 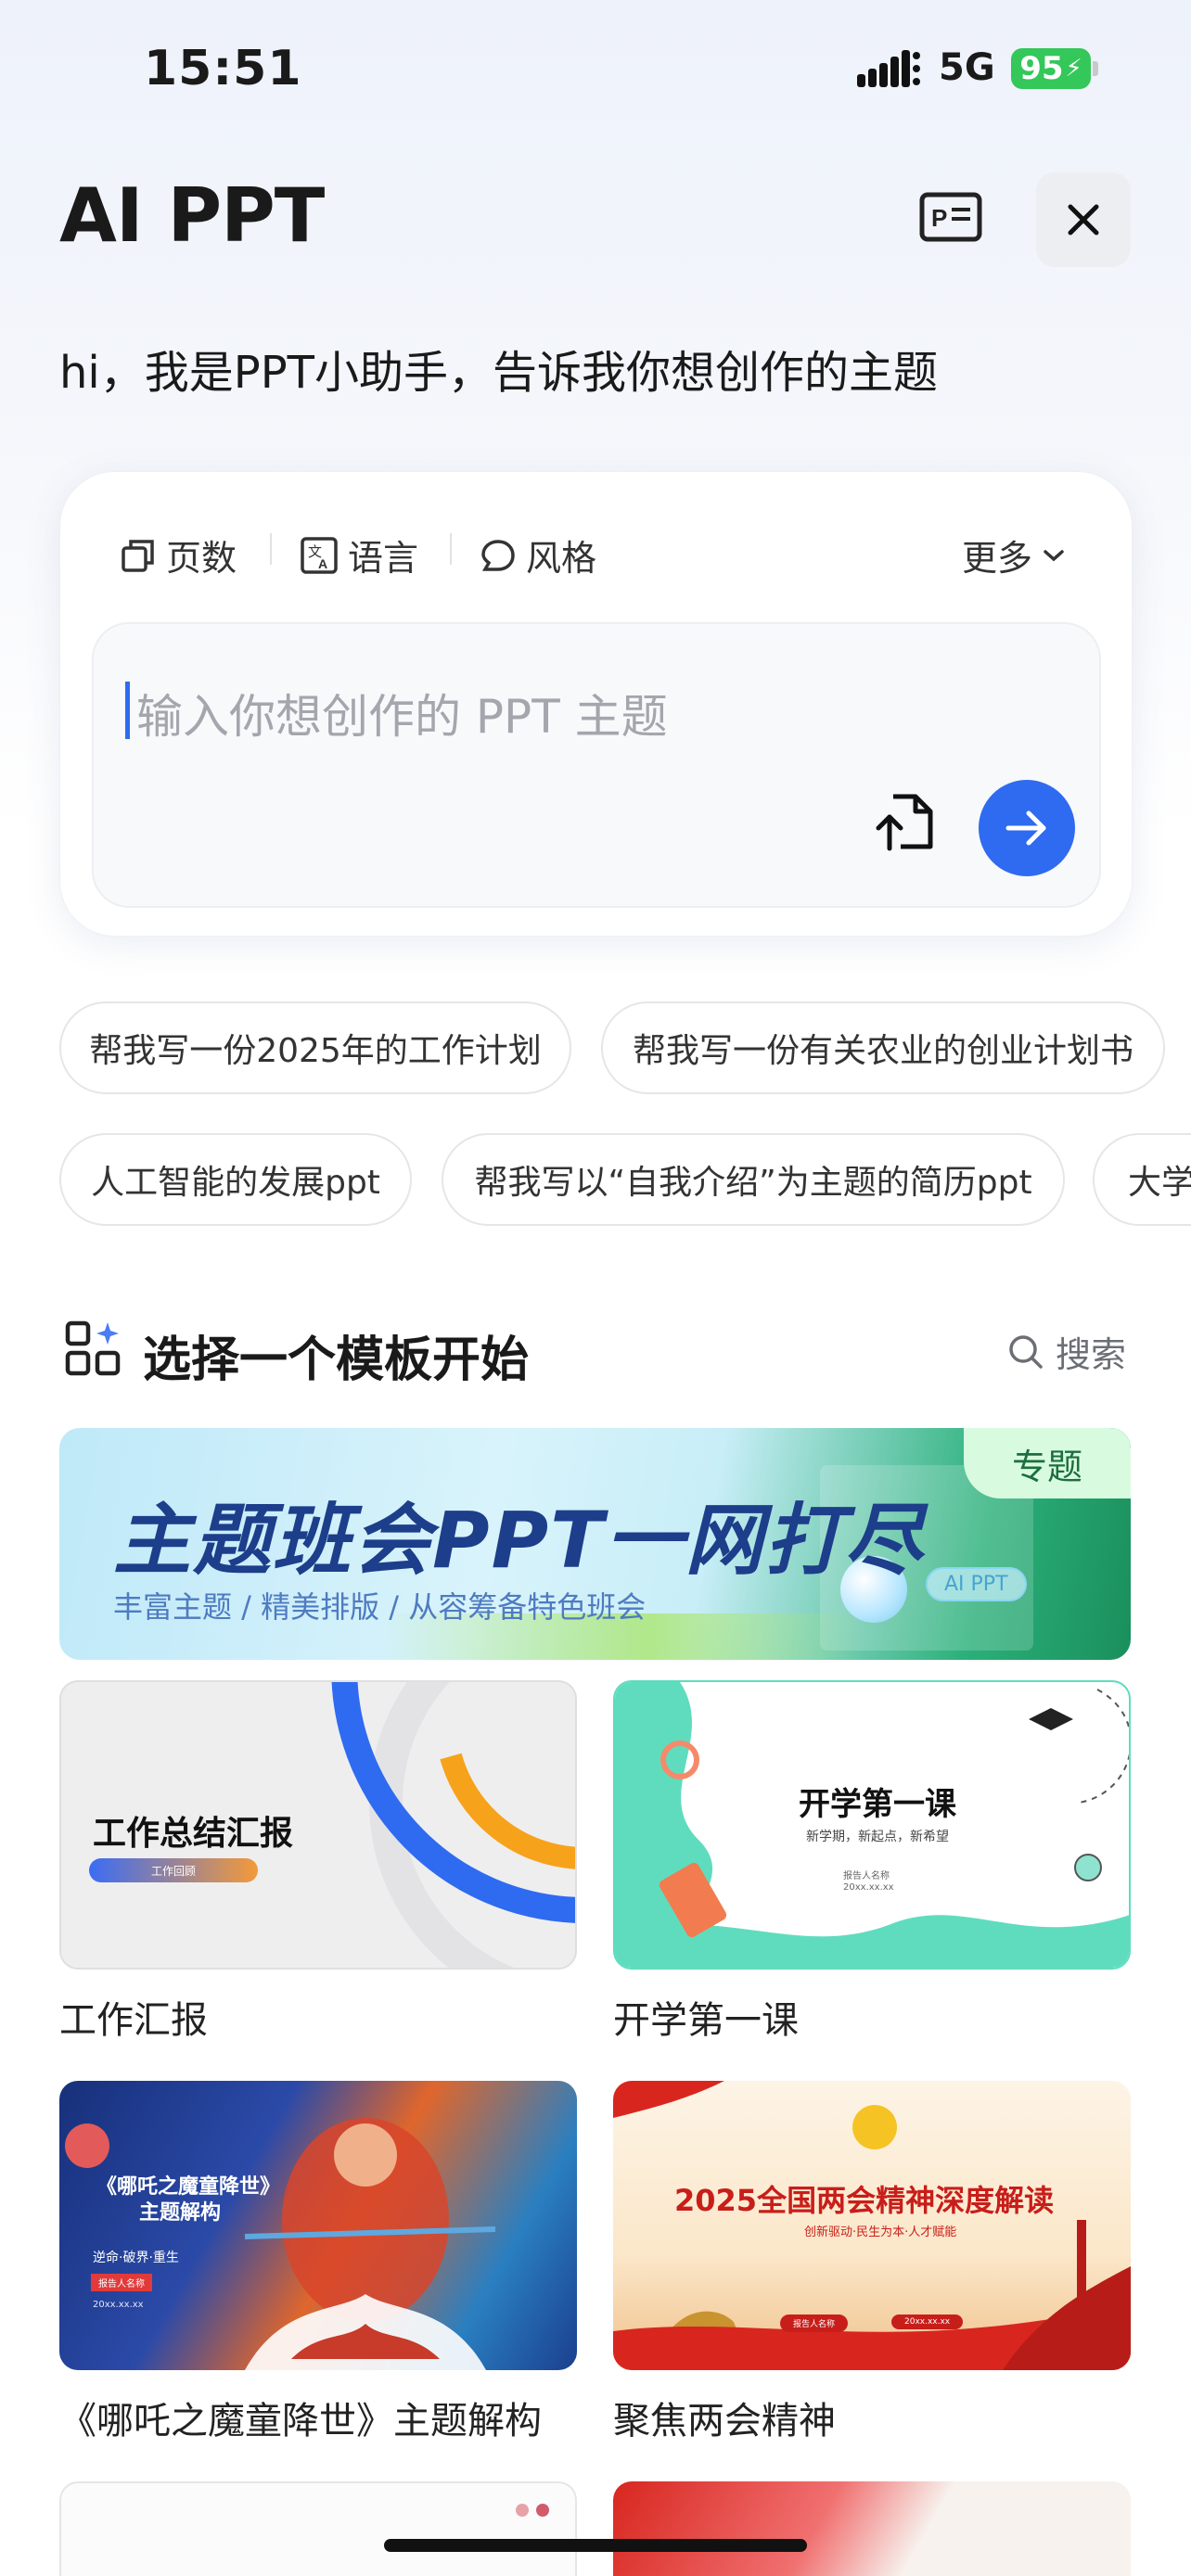 What do you see at coordinates (1026, 1351) in the screenshot?
I see `search-icon` at bounding box center [1026, 1351].